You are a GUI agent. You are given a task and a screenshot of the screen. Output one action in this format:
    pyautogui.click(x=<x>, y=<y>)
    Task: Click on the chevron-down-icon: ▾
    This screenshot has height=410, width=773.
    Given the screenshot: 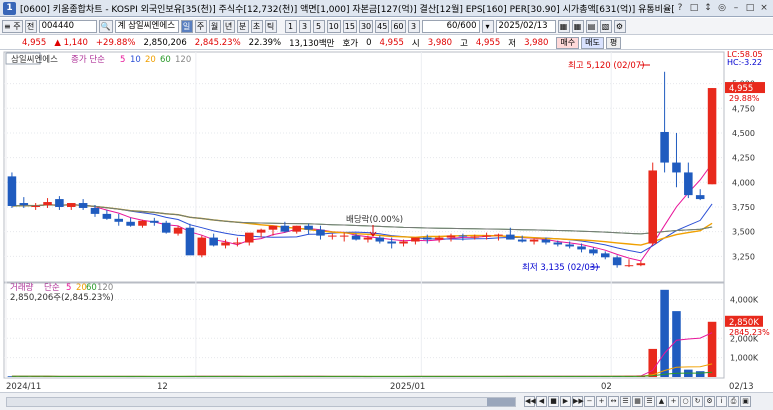 What is the action you would take?
    pyautogui.click(x=487, y=26)
    